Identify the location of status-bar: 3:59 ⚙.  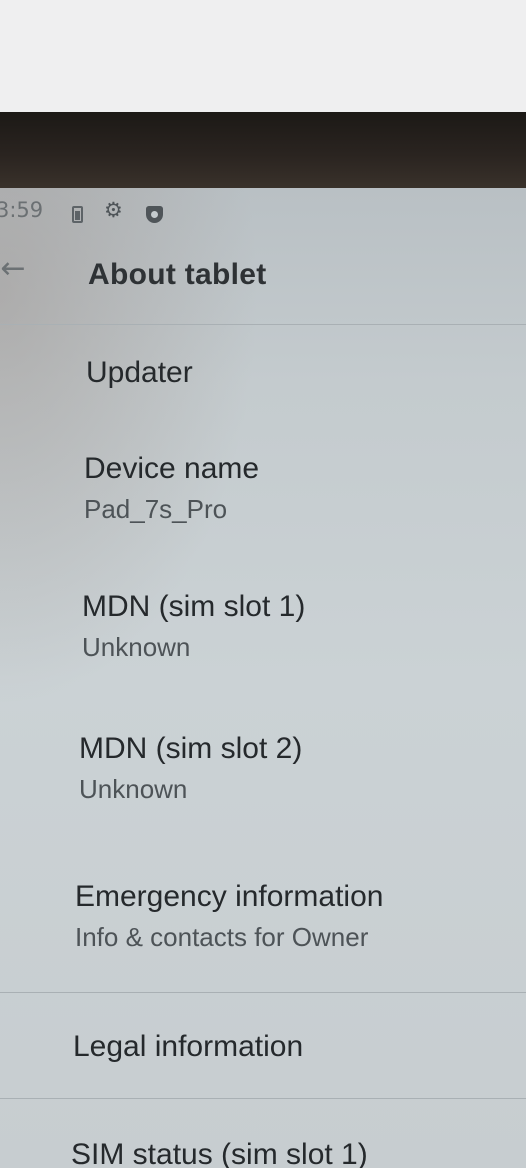
(263, 212).